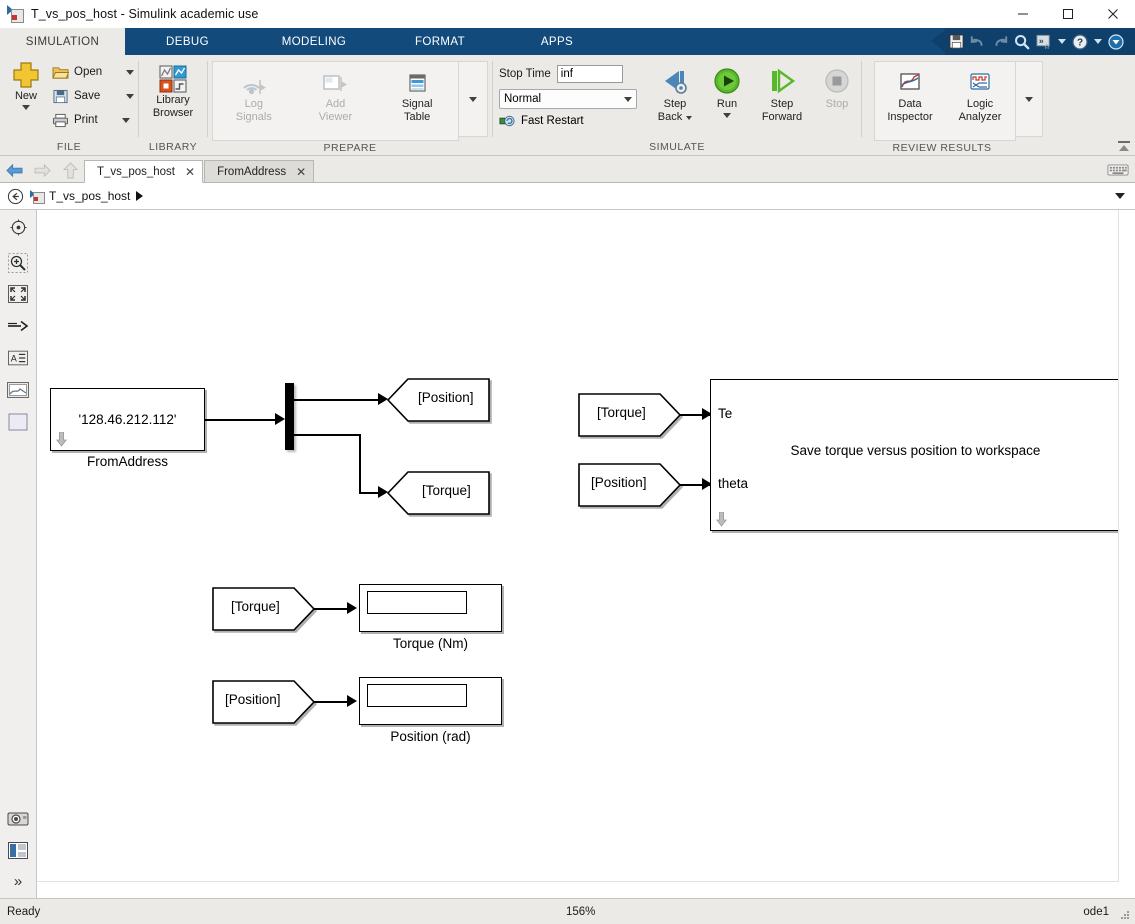 Image resolution: width=1135 pixels, height=924 pixels. What do you see at coordinates (145, 14) in the screenshot?
I see `window-title: T_vs_pos_host - Simulink academic use` at bounding box center [145, 14].